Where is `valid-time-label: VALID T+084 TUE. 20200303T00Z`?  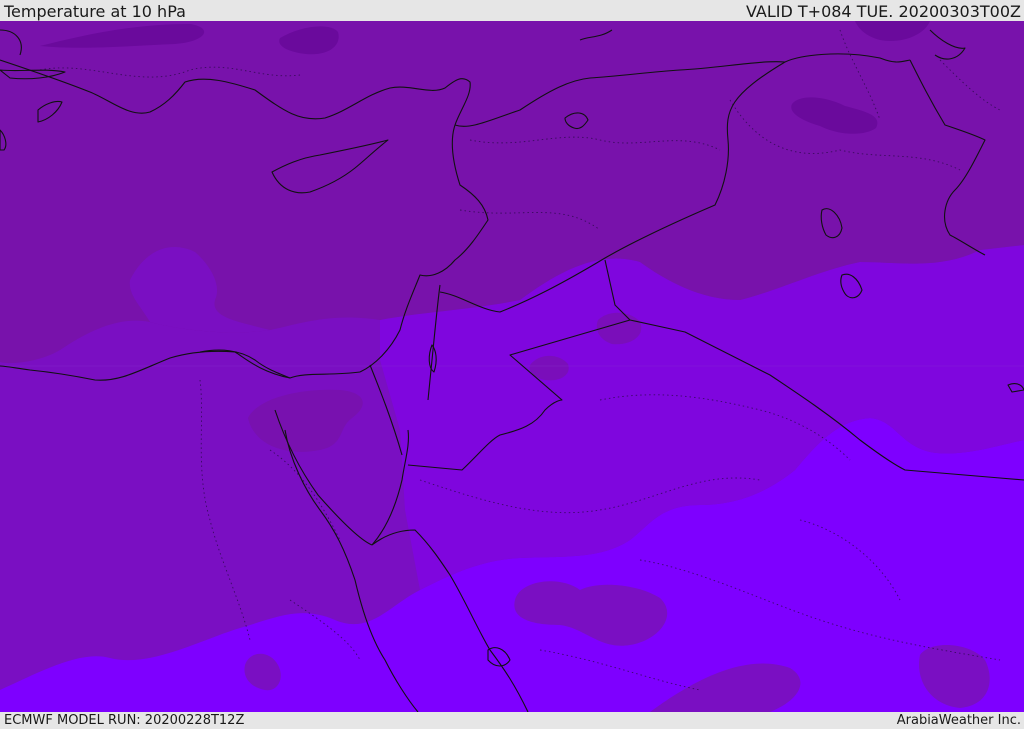
valid-time-label: VALID T+084 TUE. 20200303T00Z is located at coordinates (883, 11).